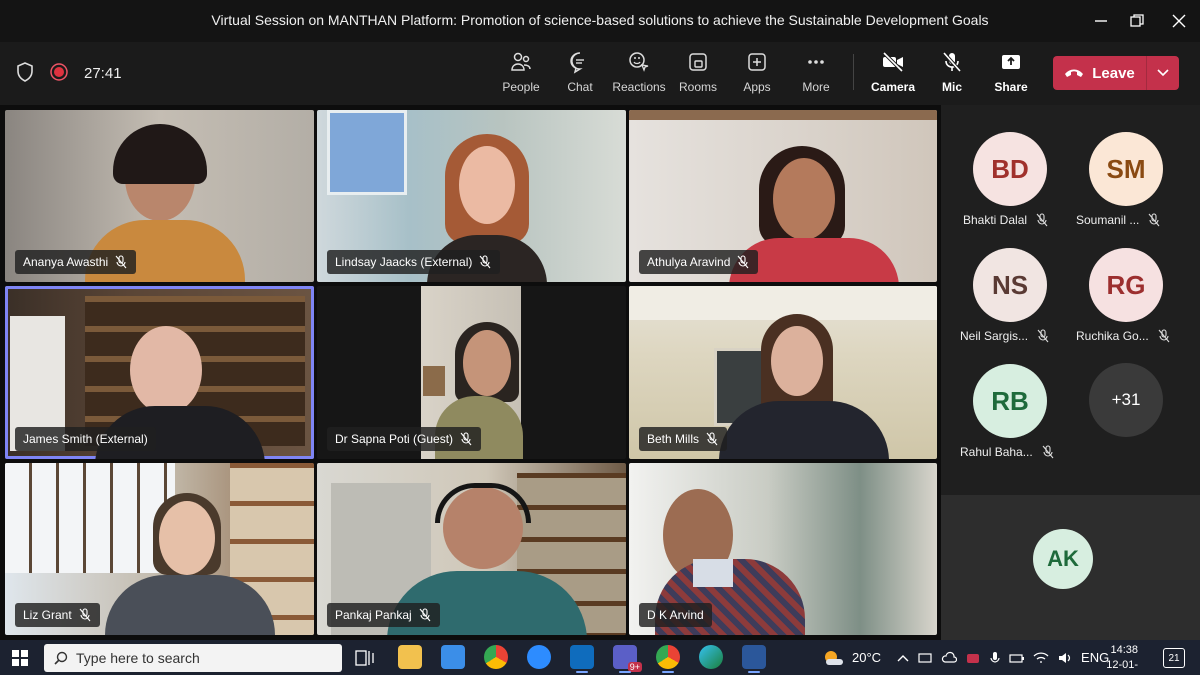 This screenshot has width=1200, height=675. I want to click on rooms-label: Rooms, so click(697, 87).